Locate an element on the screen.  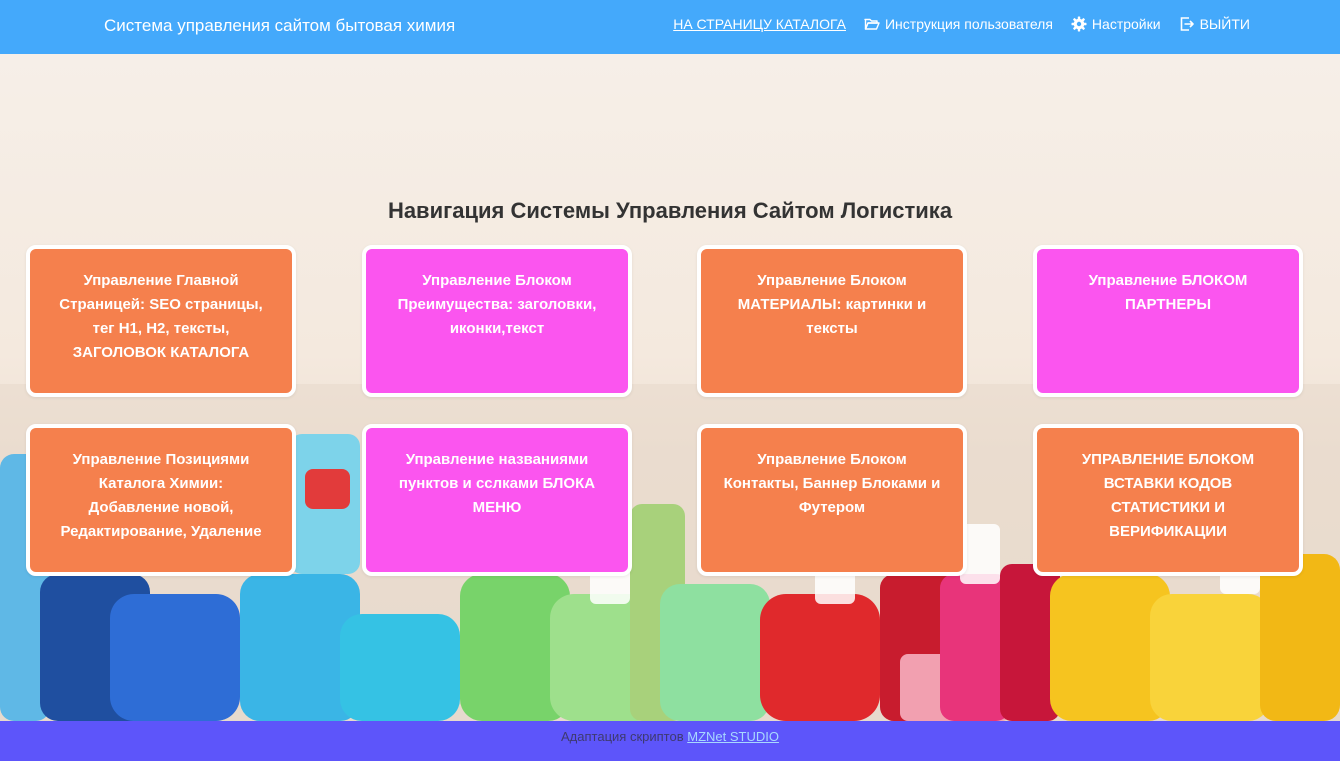
logout-label: ВЫЙТИ is located at coordinates (1224, 24).